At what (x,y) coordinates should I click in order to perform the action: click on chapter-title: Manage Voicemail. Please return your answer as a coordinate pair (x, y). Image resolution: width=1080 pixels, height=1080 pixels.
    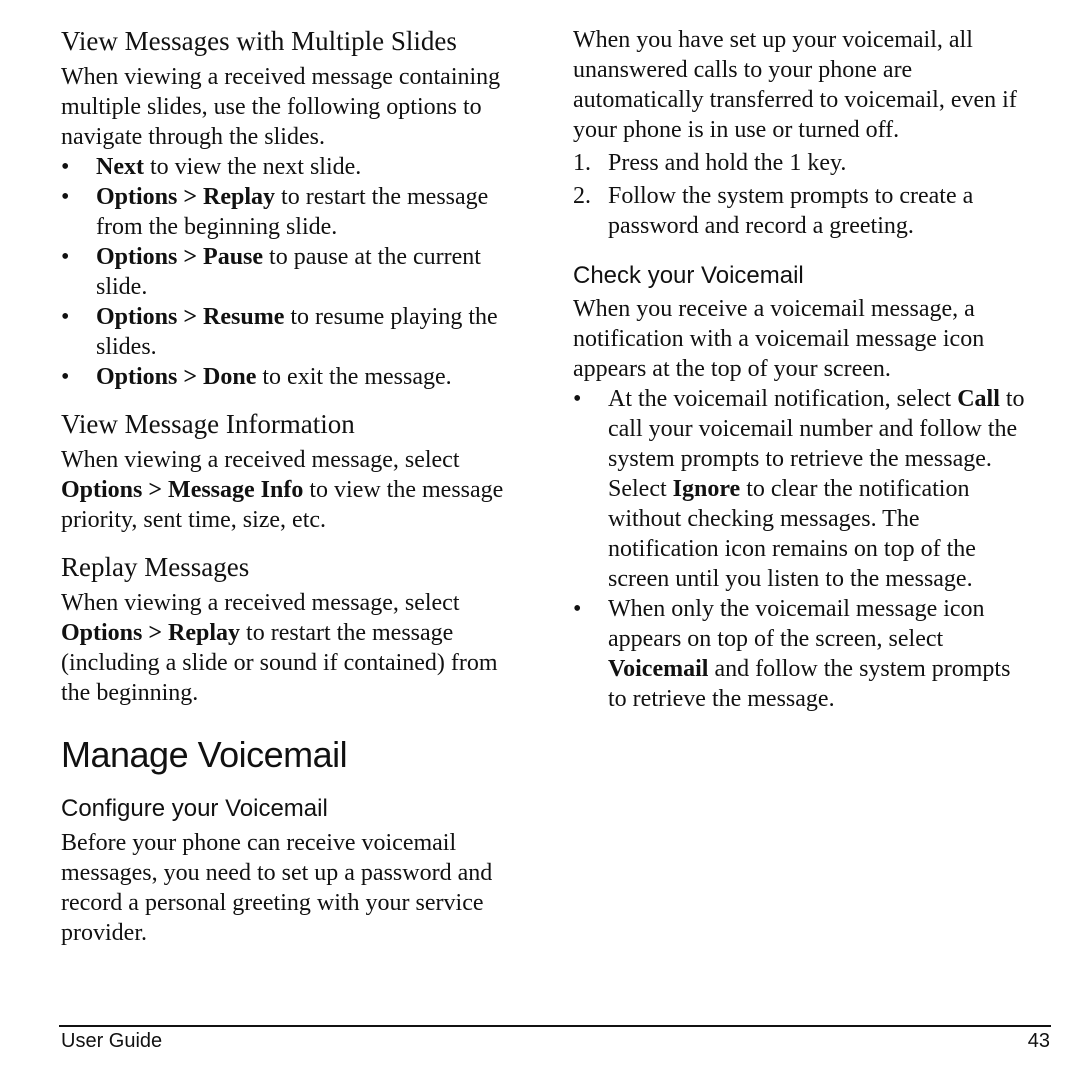
    Looking at the image, I should click on (204, 754).